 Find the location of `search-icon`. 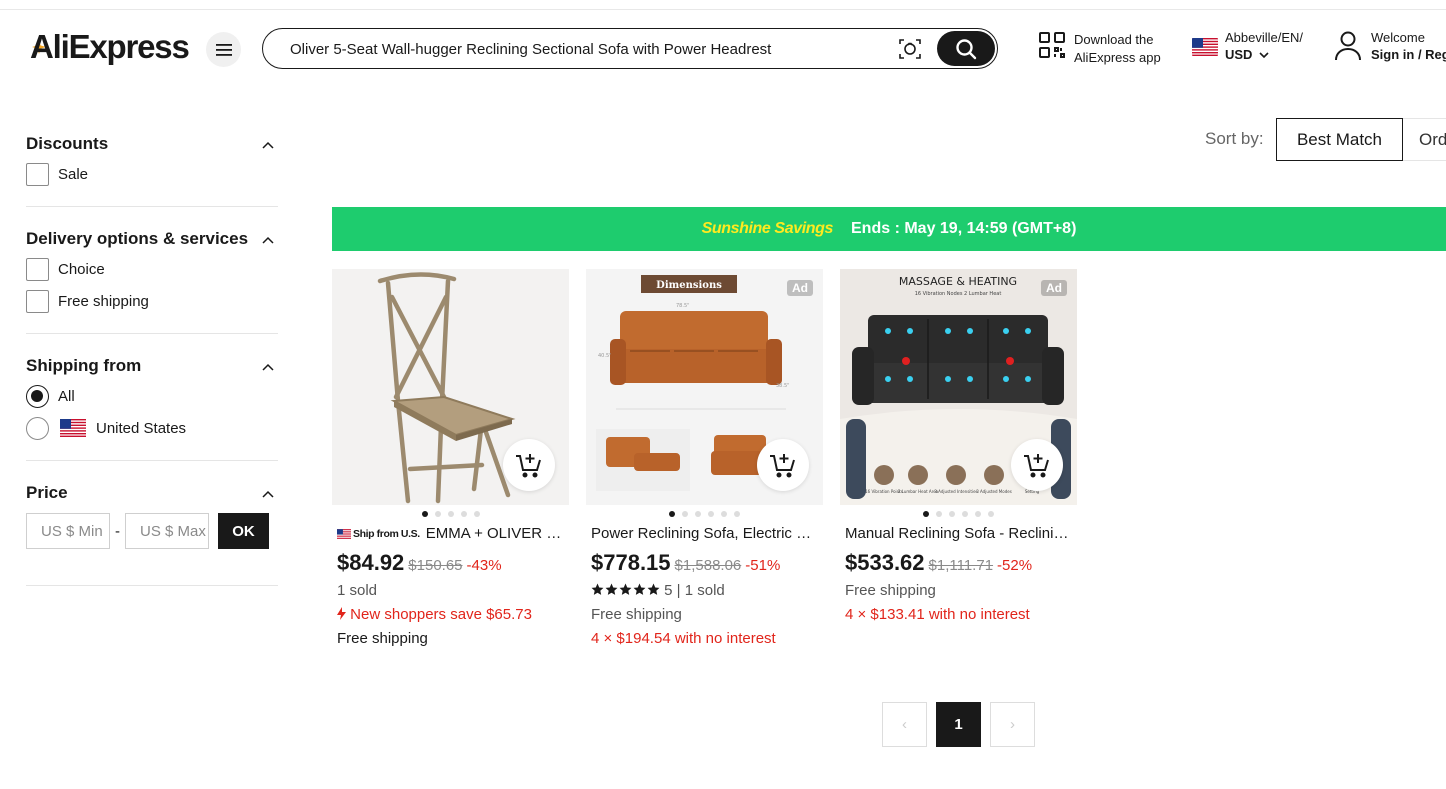

search-icon is located at coordinates (966, 48).